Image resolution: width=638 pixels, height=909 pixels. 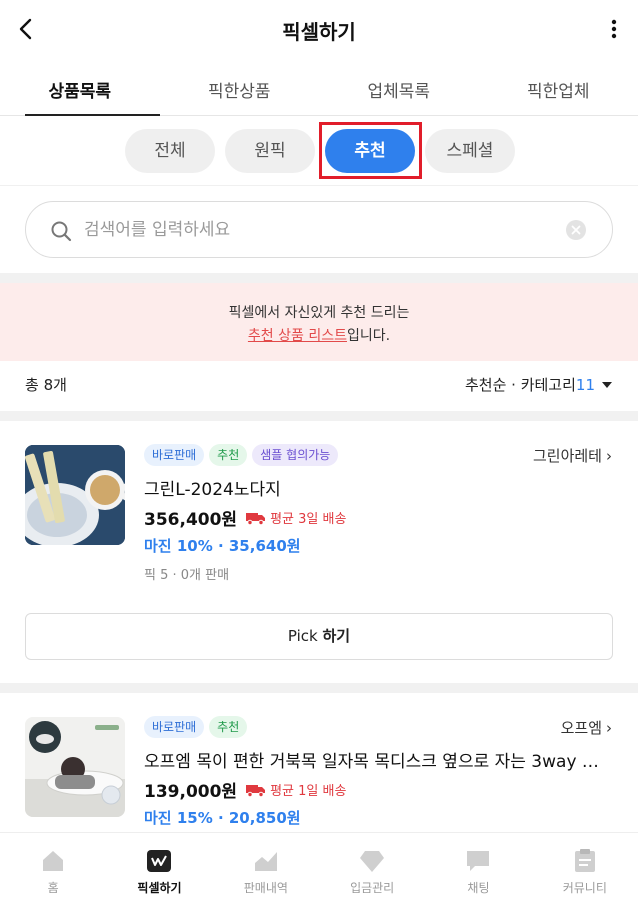 What do you see at coordinates (319, 386) in the screenshot?
I see `list-summary: 총 8개 추천순 · 카테고리11` at bounding box center [319, 386].